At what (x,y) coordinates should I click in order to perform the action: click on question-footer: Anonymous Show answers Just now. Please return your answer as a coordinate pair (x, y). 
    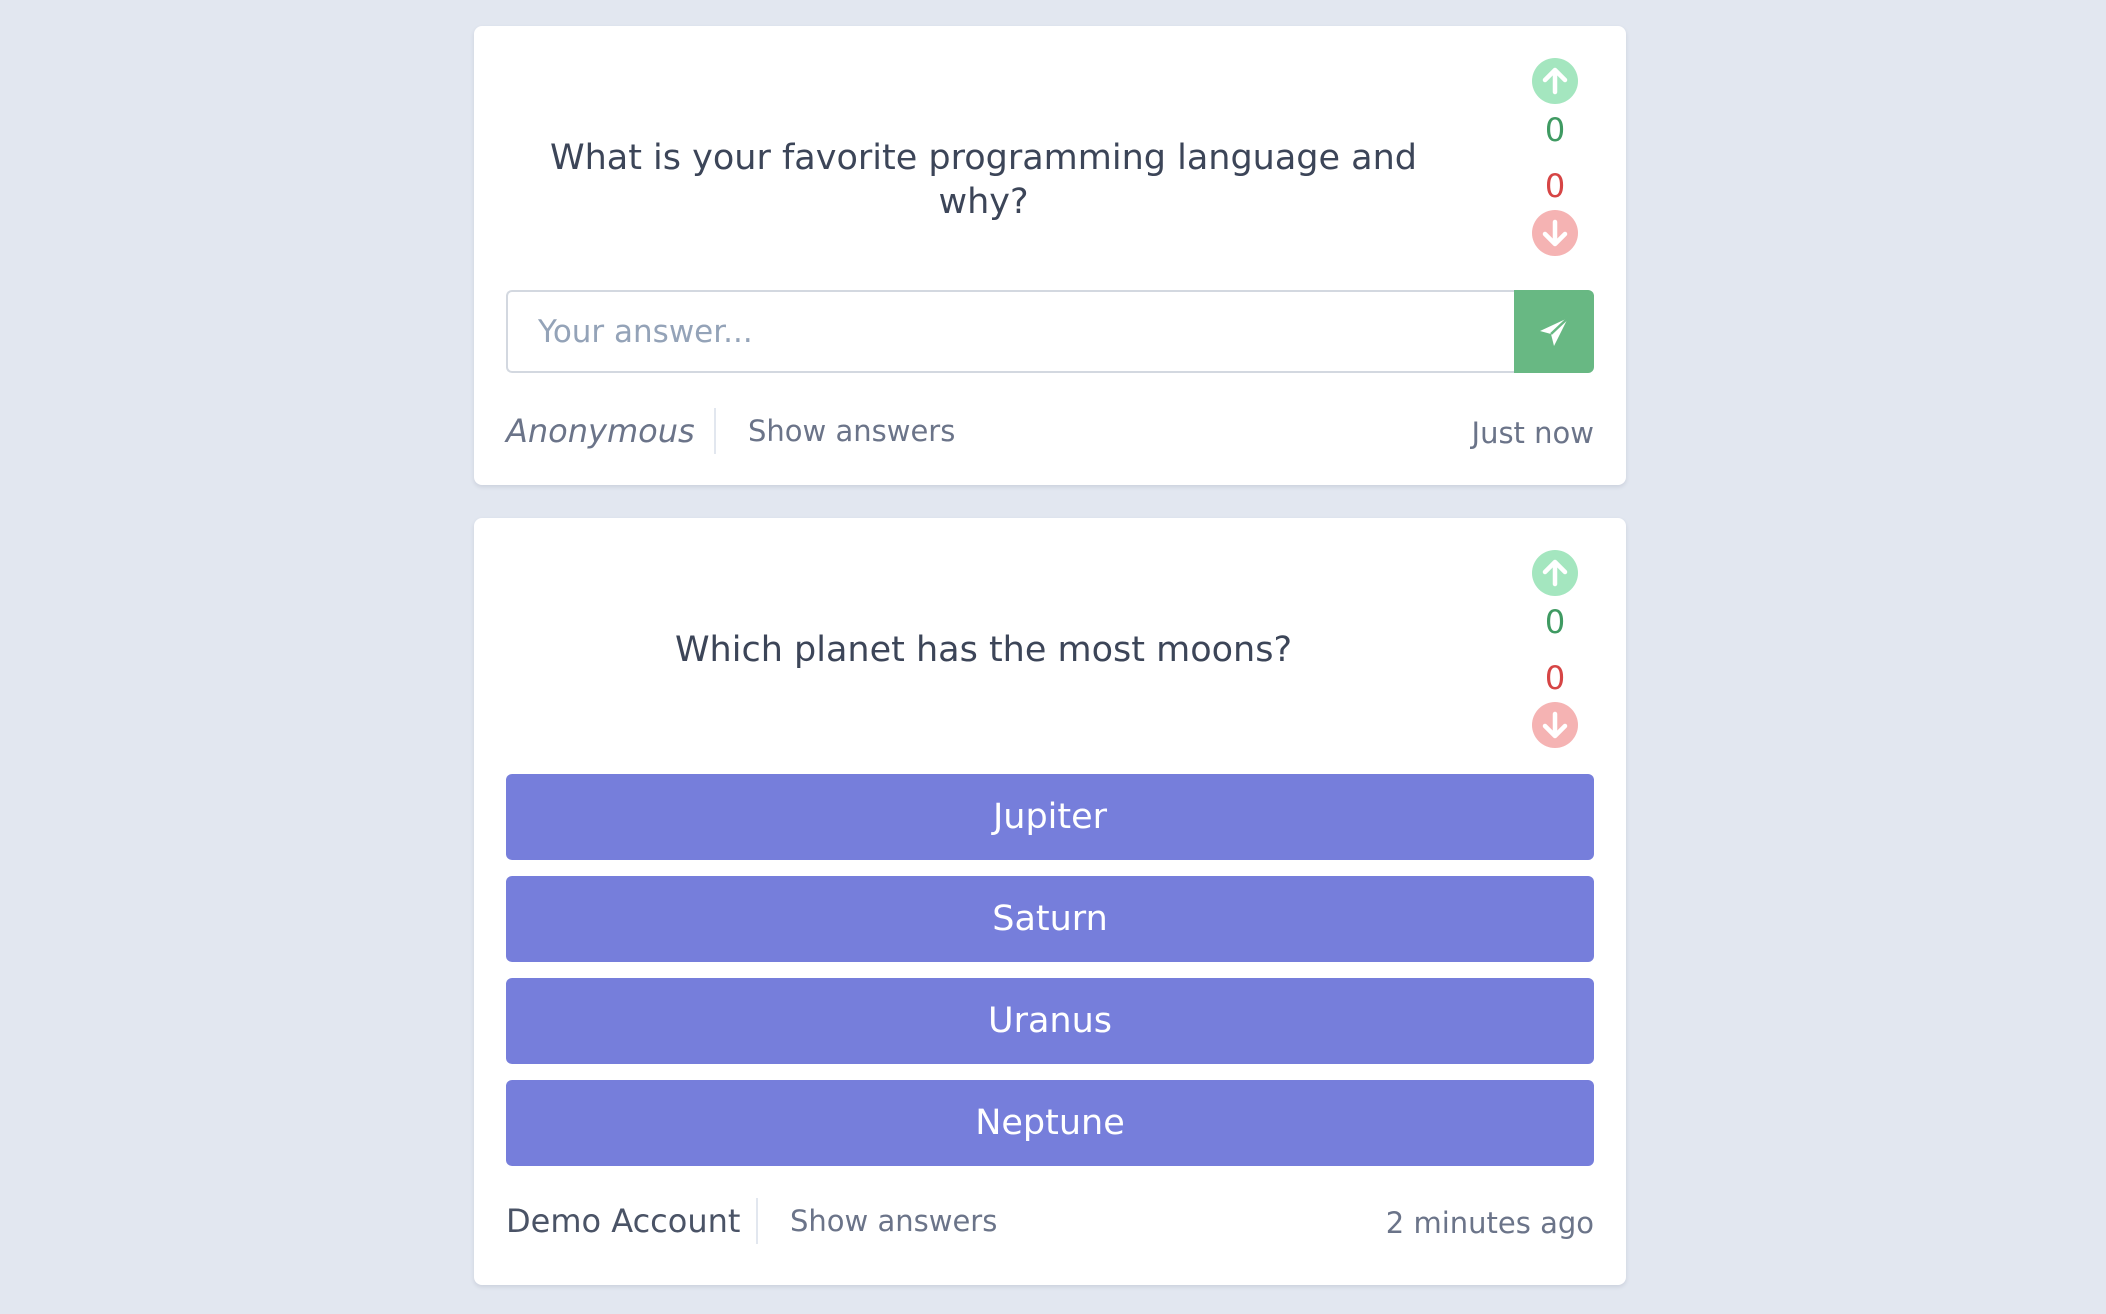
    Looking at the image, I should click on (1050, 431).